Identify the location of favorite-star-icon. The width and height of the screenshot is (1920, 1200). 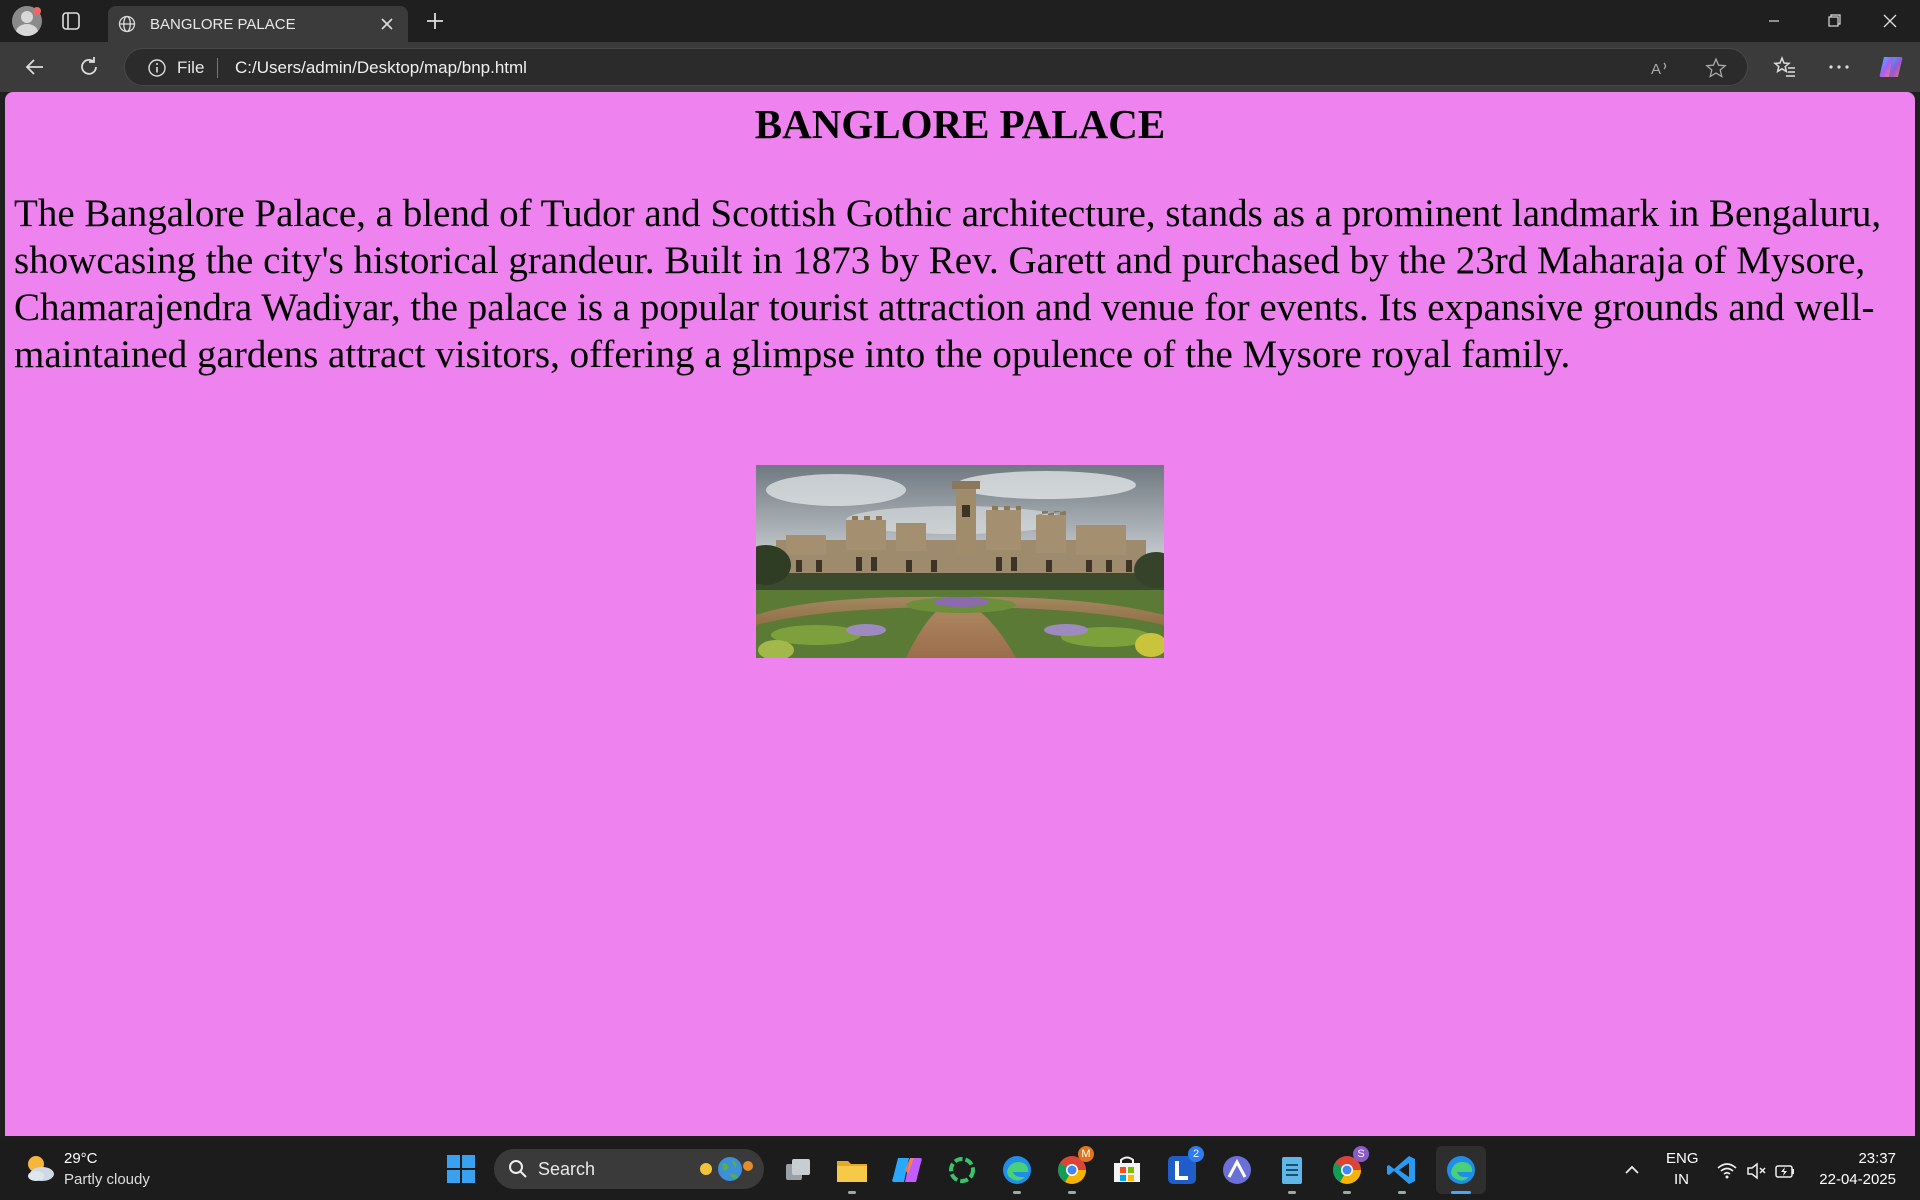
(1716, 68).